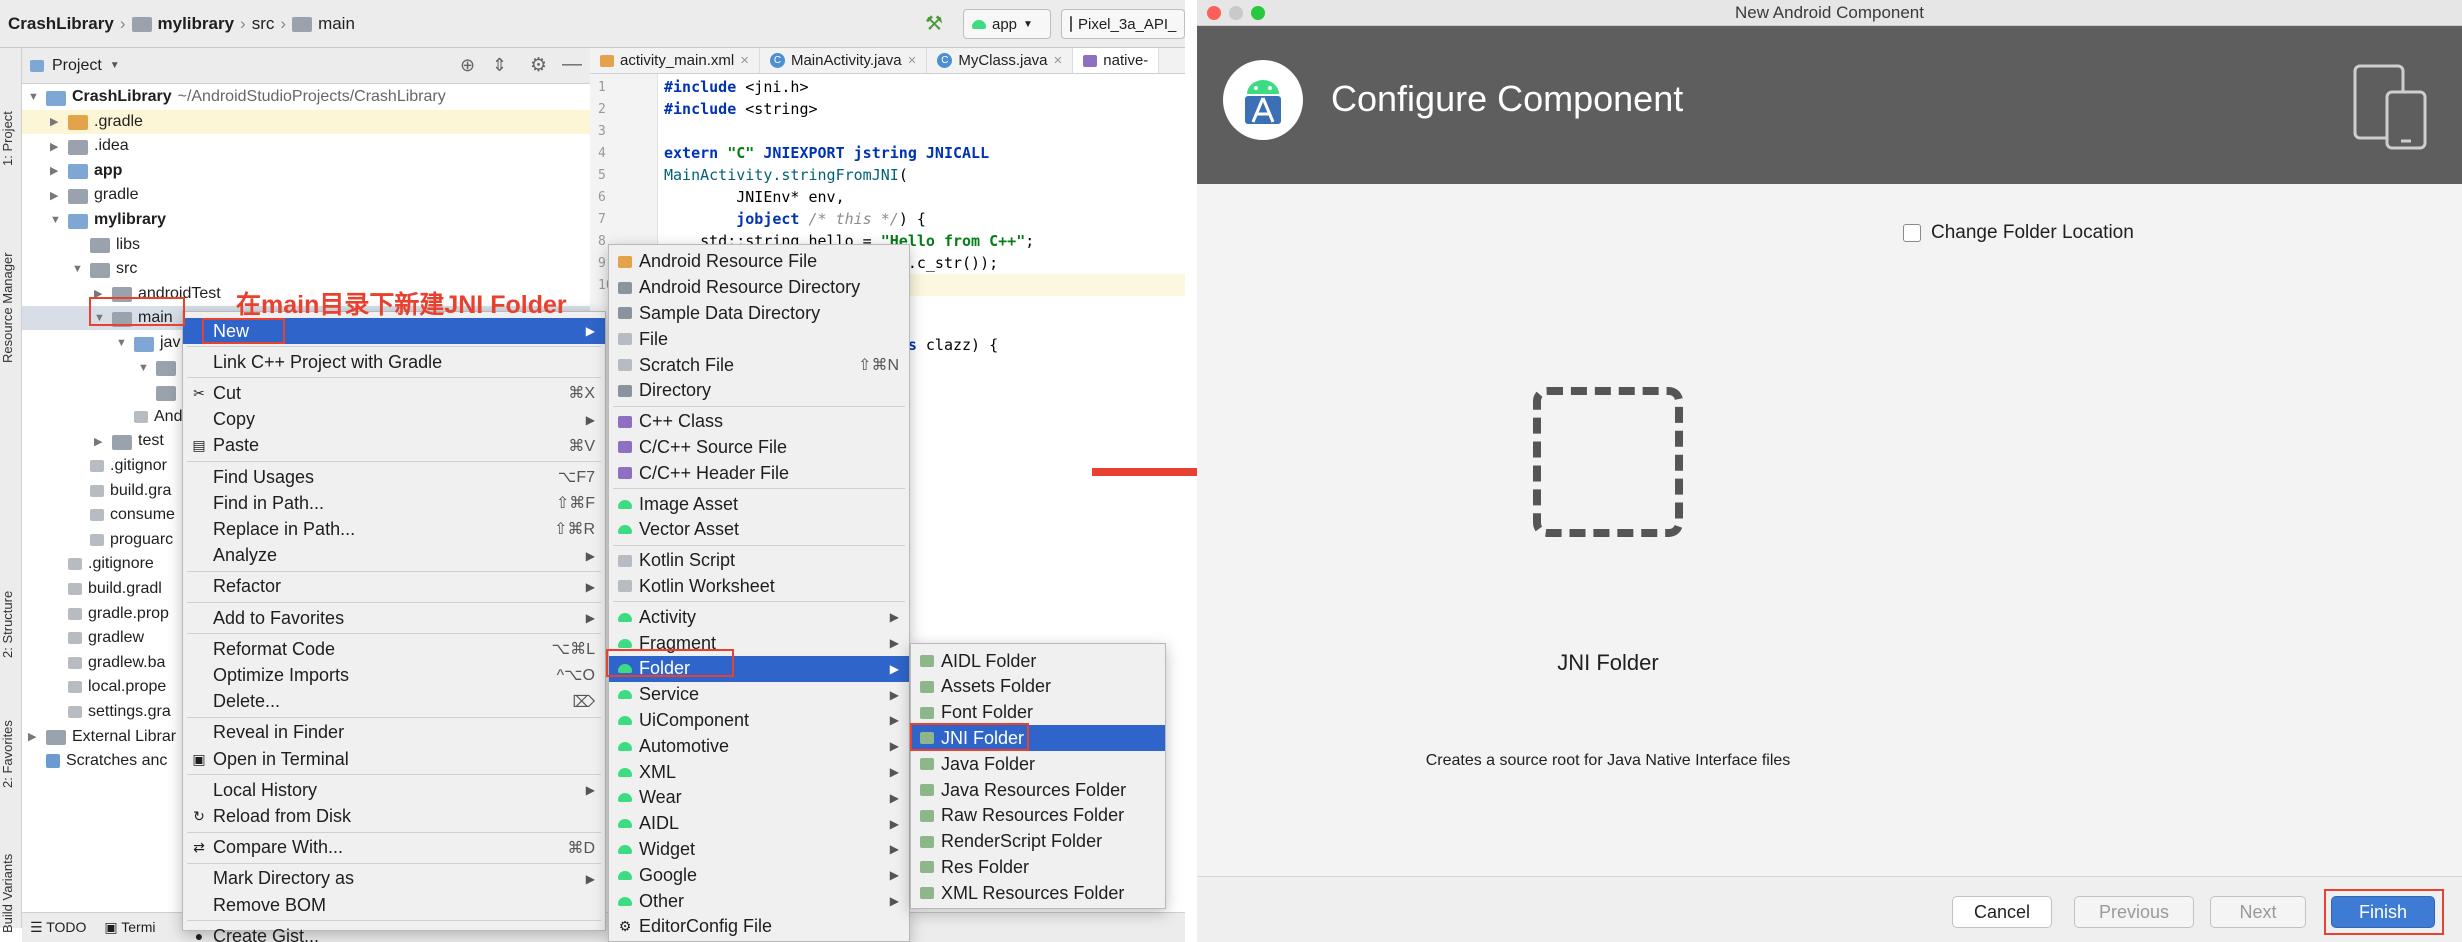  What do you see at coordinates (306, 195) in the screenshot?
I see `tree-item: ▶ gradle` at bounding box center [306, 195].